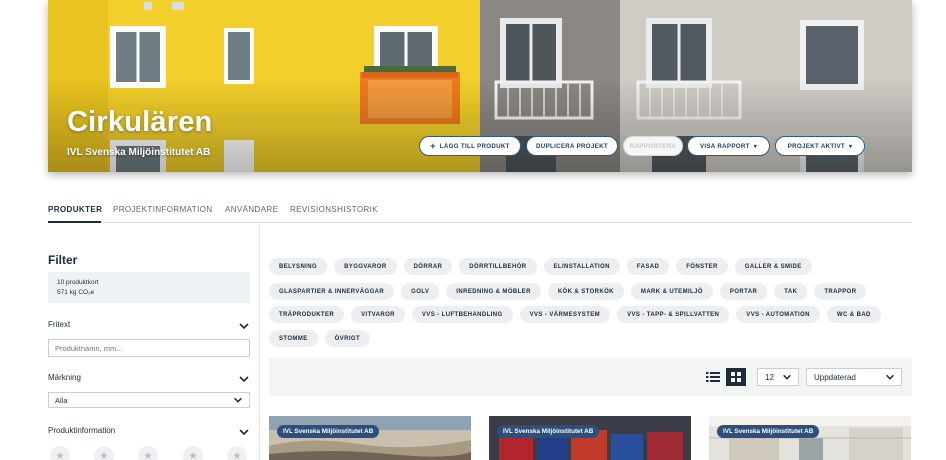  What do you see at coordinates (78, 282) in the screenshot?
I see `product-count: 10 produktkort` at bounding box center [78, 282].